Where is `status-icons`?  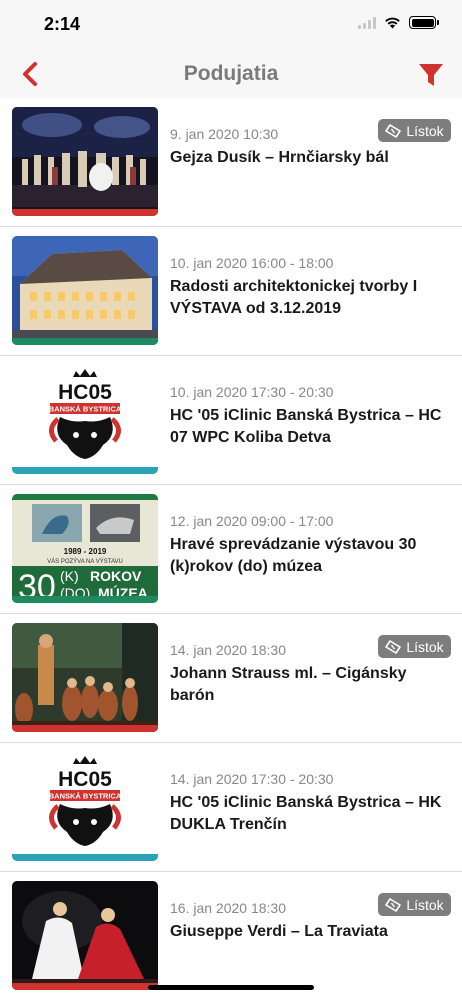
status-icons is located at coordinates (398, 22).